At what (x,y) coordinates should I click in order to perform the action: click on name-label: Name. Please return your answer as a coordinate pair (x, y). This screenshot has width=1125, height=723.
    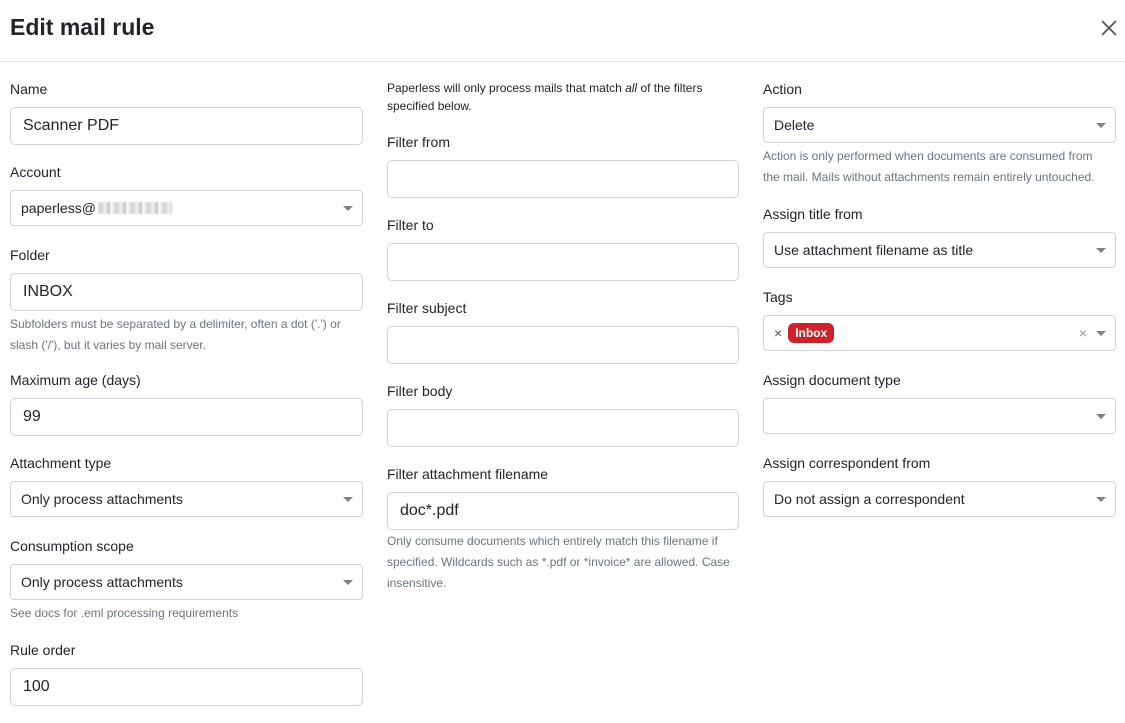
    Looking at the image, I should click on (29, 89).